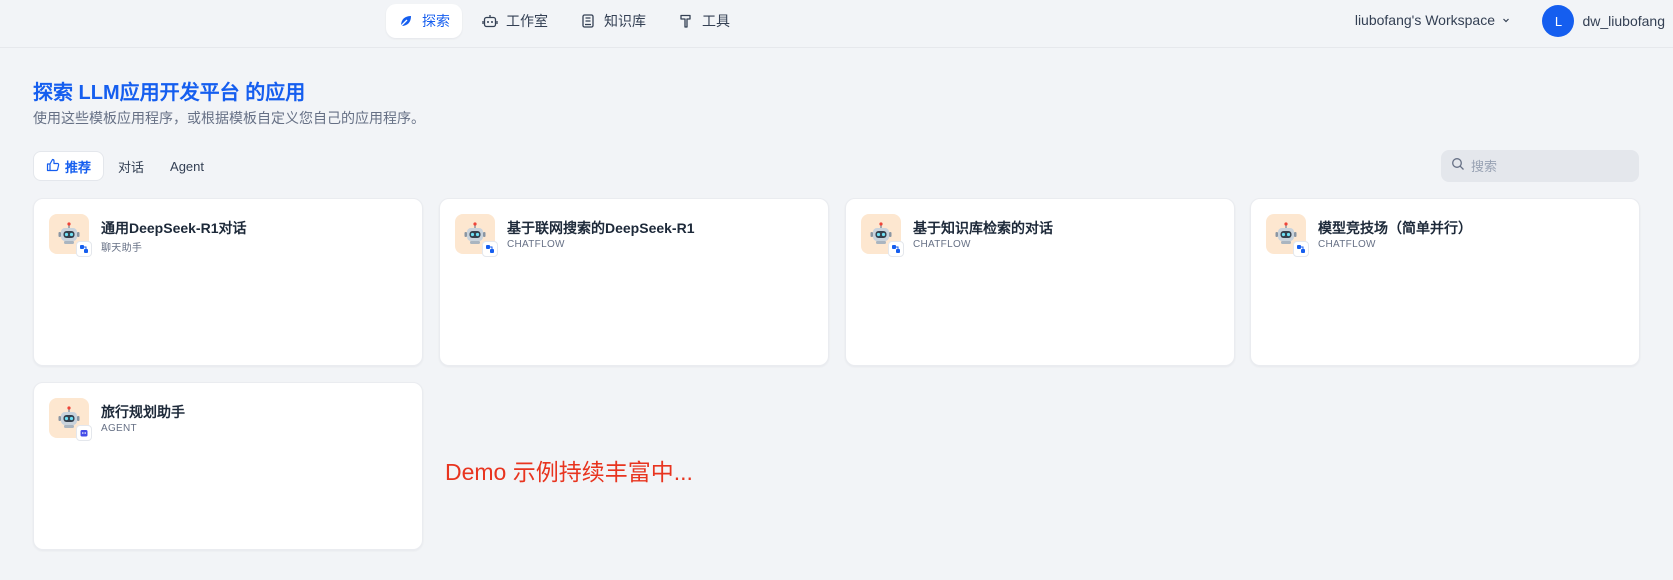  Describe the element at coordinates (527, 21) in the screenshot. I see `nav-studio-label: 工作室` at that location.